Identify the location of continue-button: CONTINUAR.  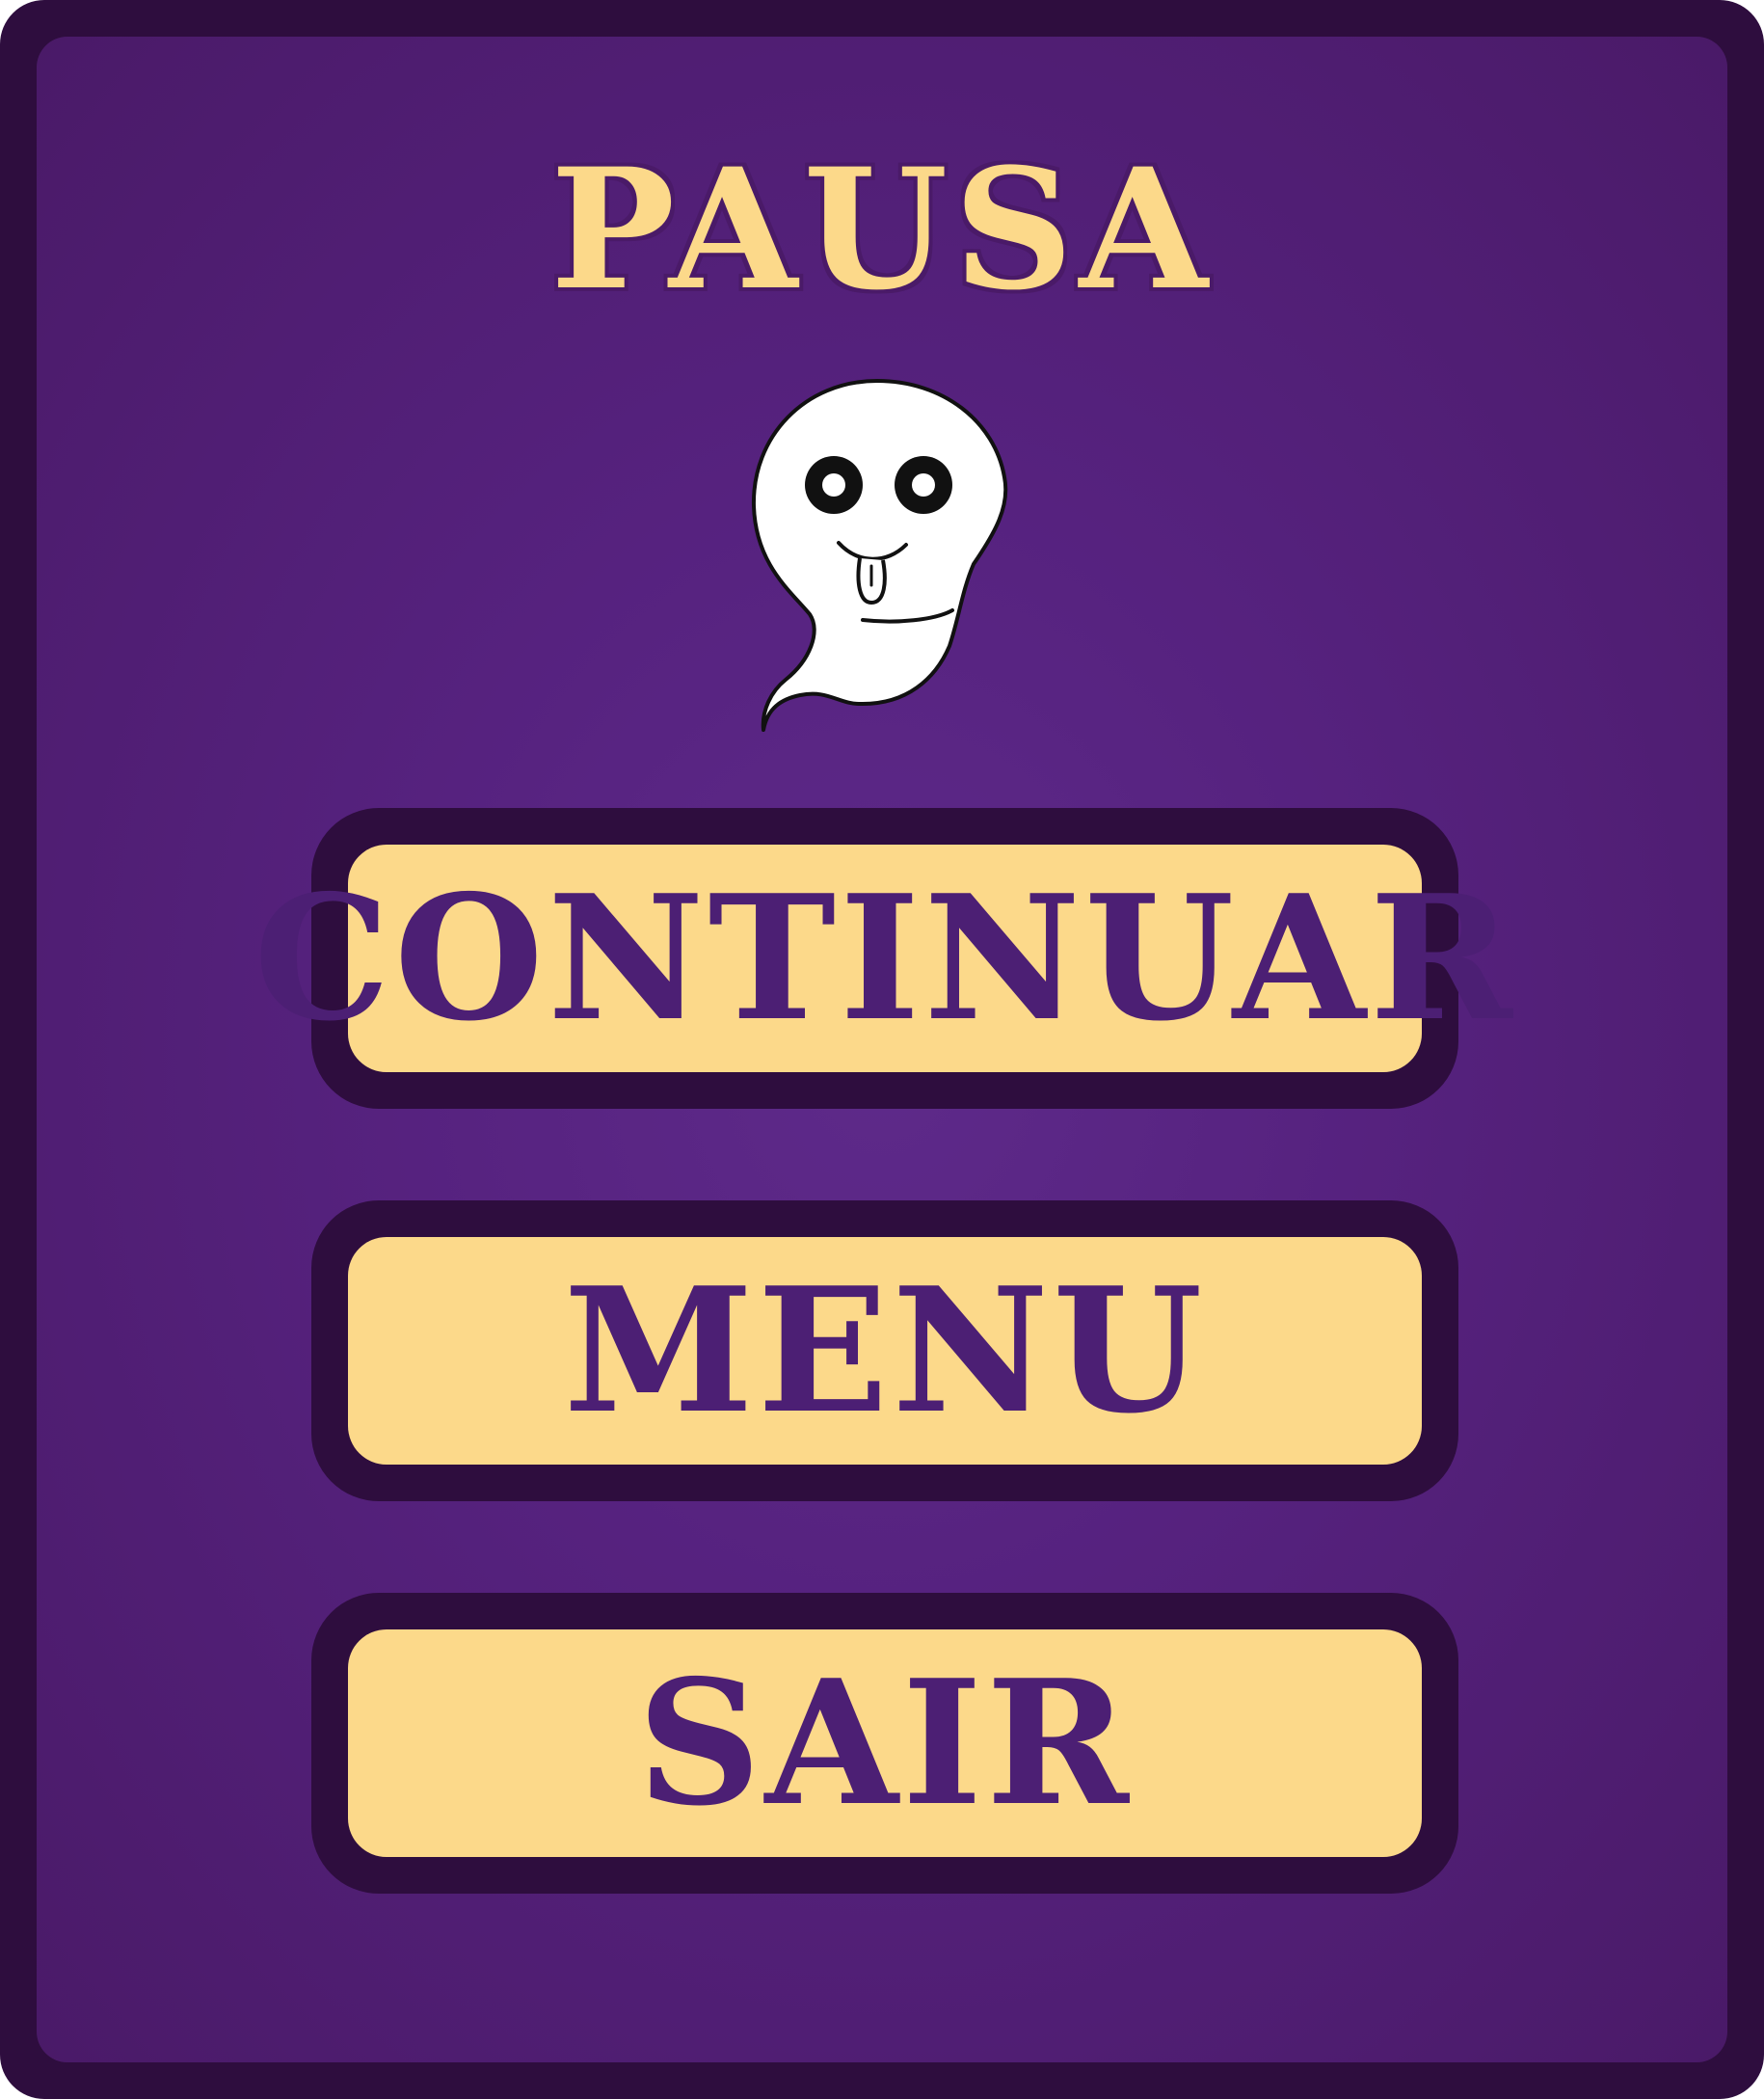
(883, 958).